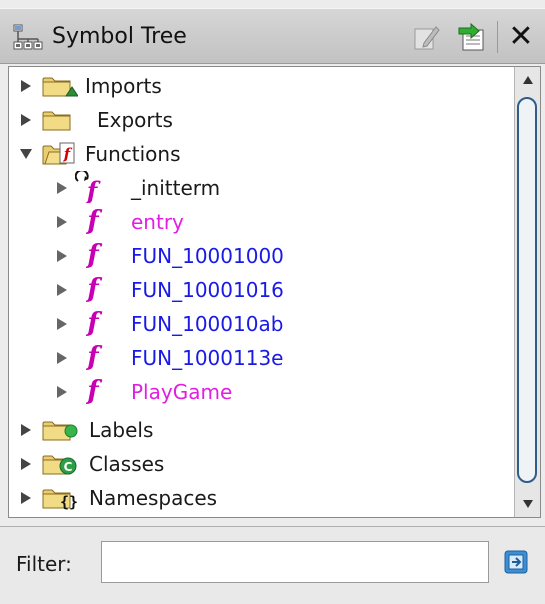  I want to click on navigate-button, so click(472, 37).